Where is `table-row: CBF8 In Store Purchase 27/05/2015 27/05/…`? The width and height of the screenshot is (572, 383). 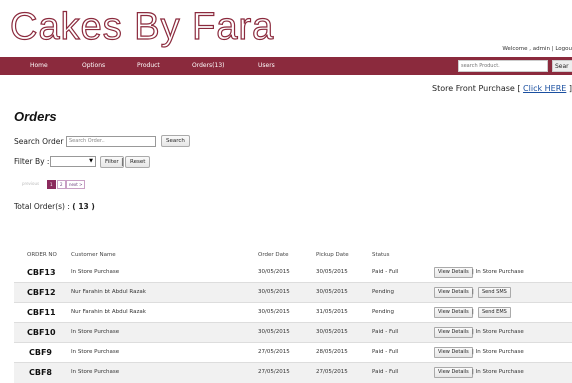
table-row: CBF8 In Store Purchase 27/05/2015 27/05/… is located at coordinates (293, 373).